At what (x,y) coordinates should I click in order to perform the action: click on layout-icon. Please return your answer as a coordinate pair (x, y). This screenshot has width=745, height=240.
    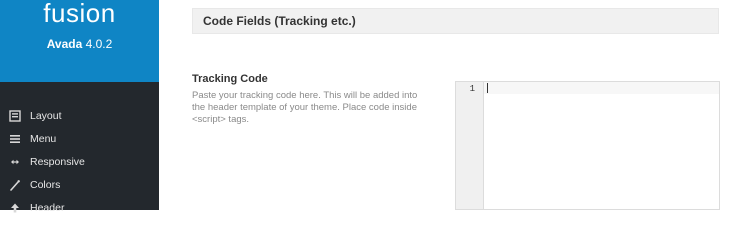
    Looking at the image, I should click on (15, 116).